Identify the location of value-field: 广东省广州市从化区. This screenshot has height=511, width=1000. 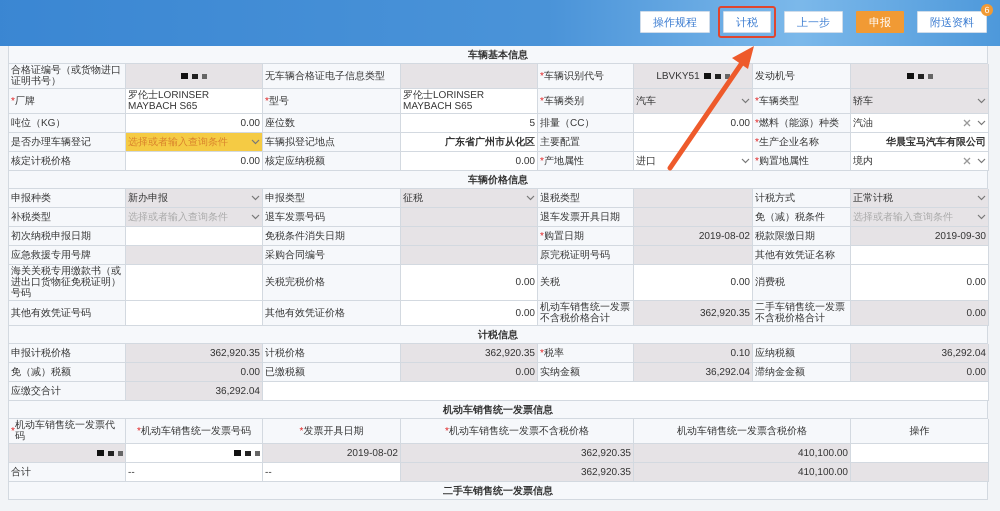
(469, 142).